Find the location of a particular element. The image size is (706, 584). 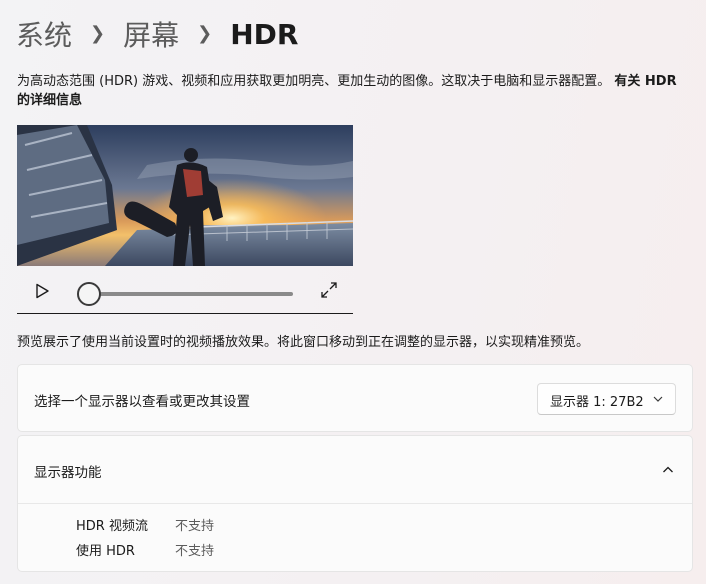

feature-name: 使用 HDR is located at coordinates (105, 551).